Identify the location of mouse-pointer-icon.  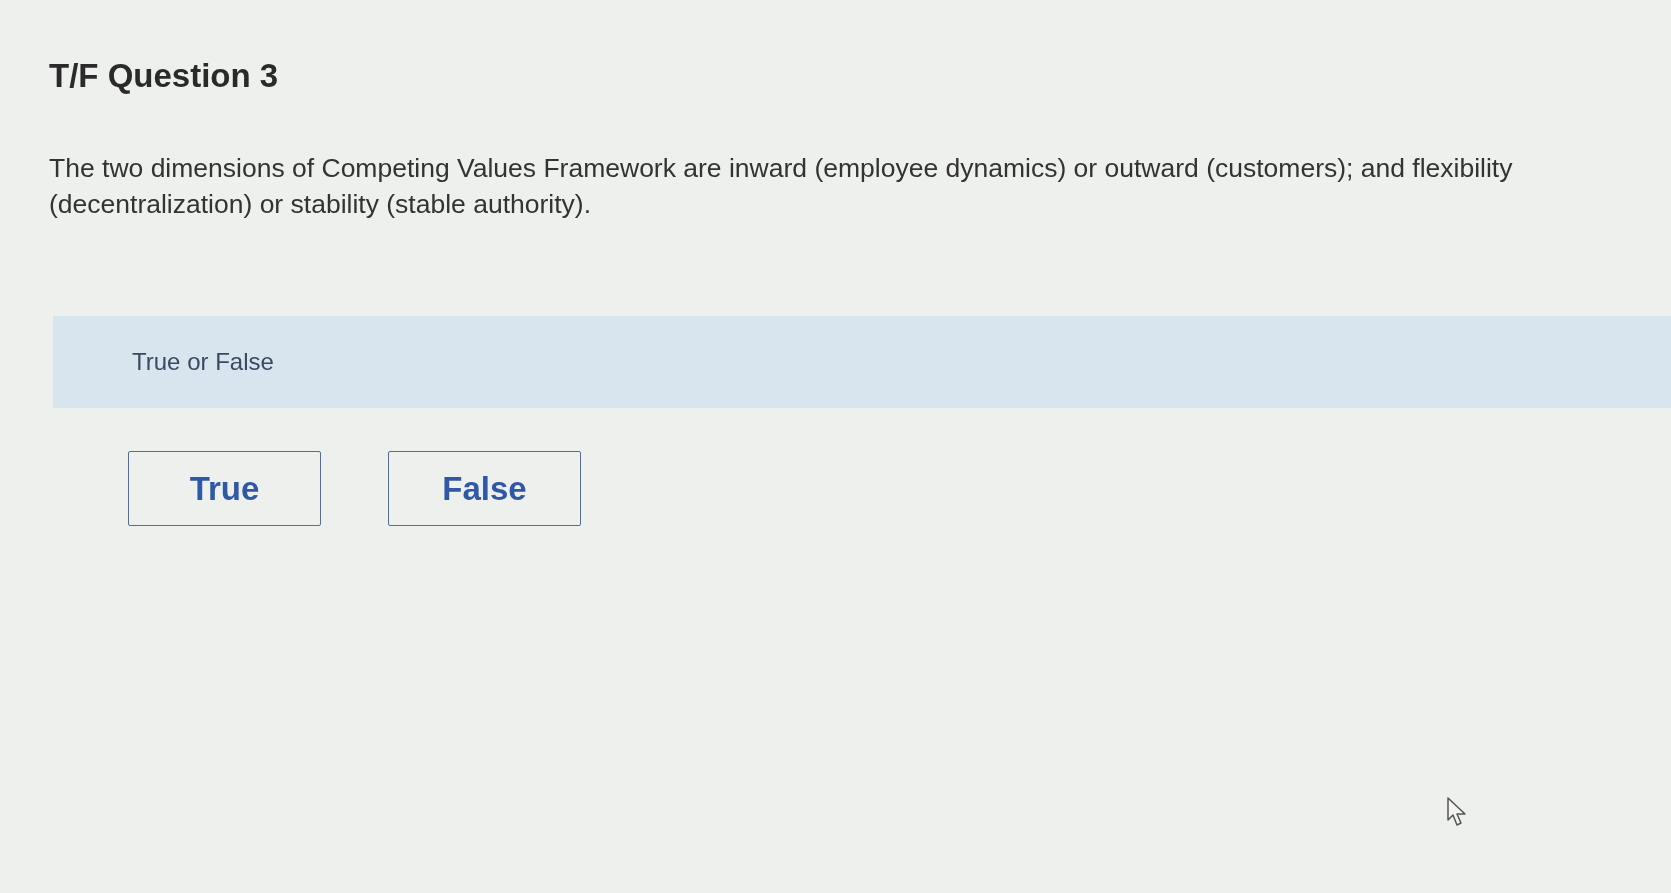
(1457, 812).